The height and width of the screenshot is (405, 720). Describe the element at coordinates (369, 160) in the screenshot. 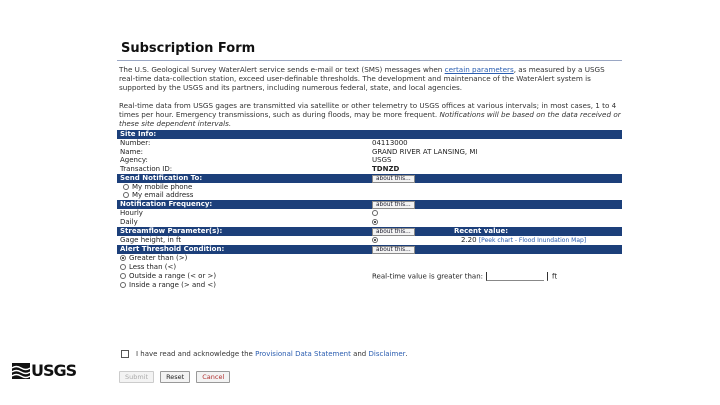

I see `site-agency-row: Agency: USGS` at that location.